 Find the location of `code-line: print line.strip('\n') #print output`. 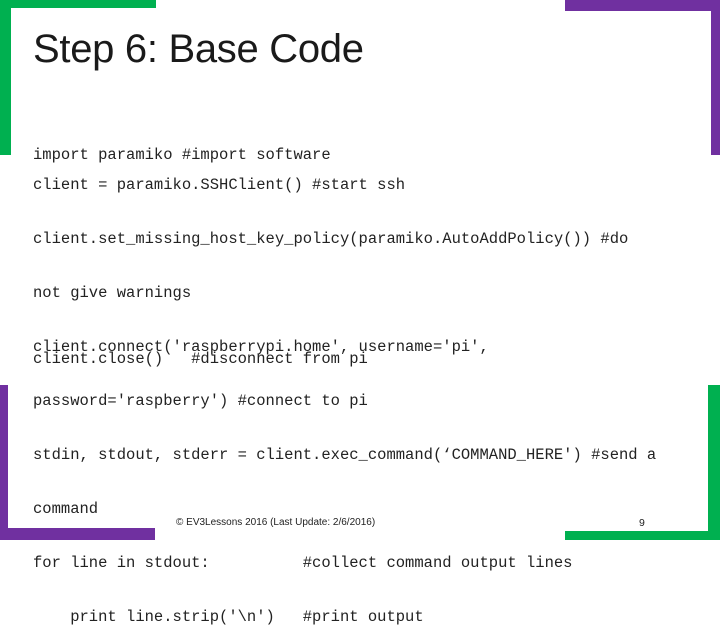

code-line: print line.strip('\n') #print output is located at coordinates (228, 617).